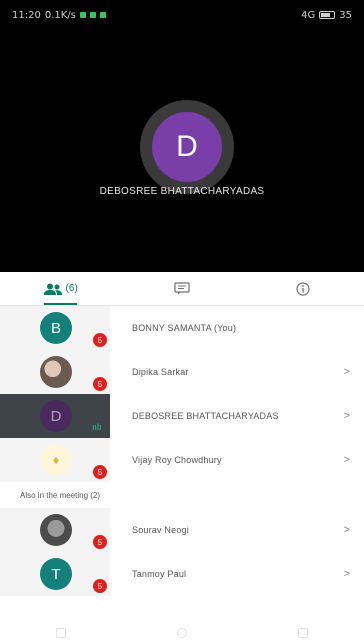  What do you see at coordinates (303, 633) in the screenshot?
I see `back-icon` at bounding box center [303, 633].